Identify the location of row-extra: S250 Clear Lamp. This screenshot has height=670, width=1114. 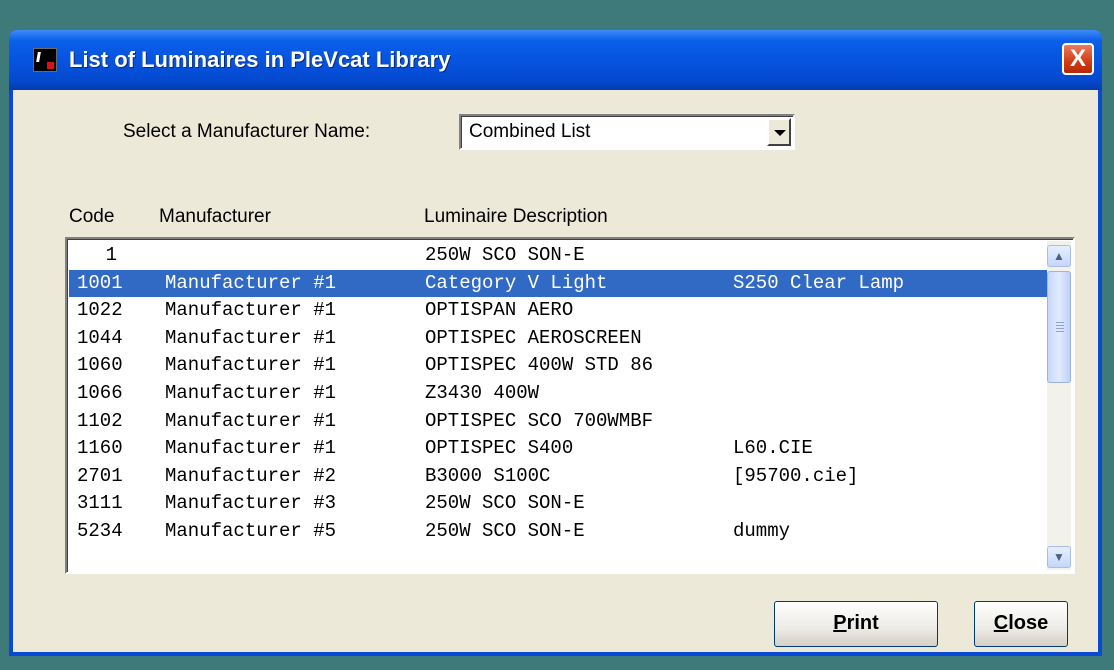
(819, 282).